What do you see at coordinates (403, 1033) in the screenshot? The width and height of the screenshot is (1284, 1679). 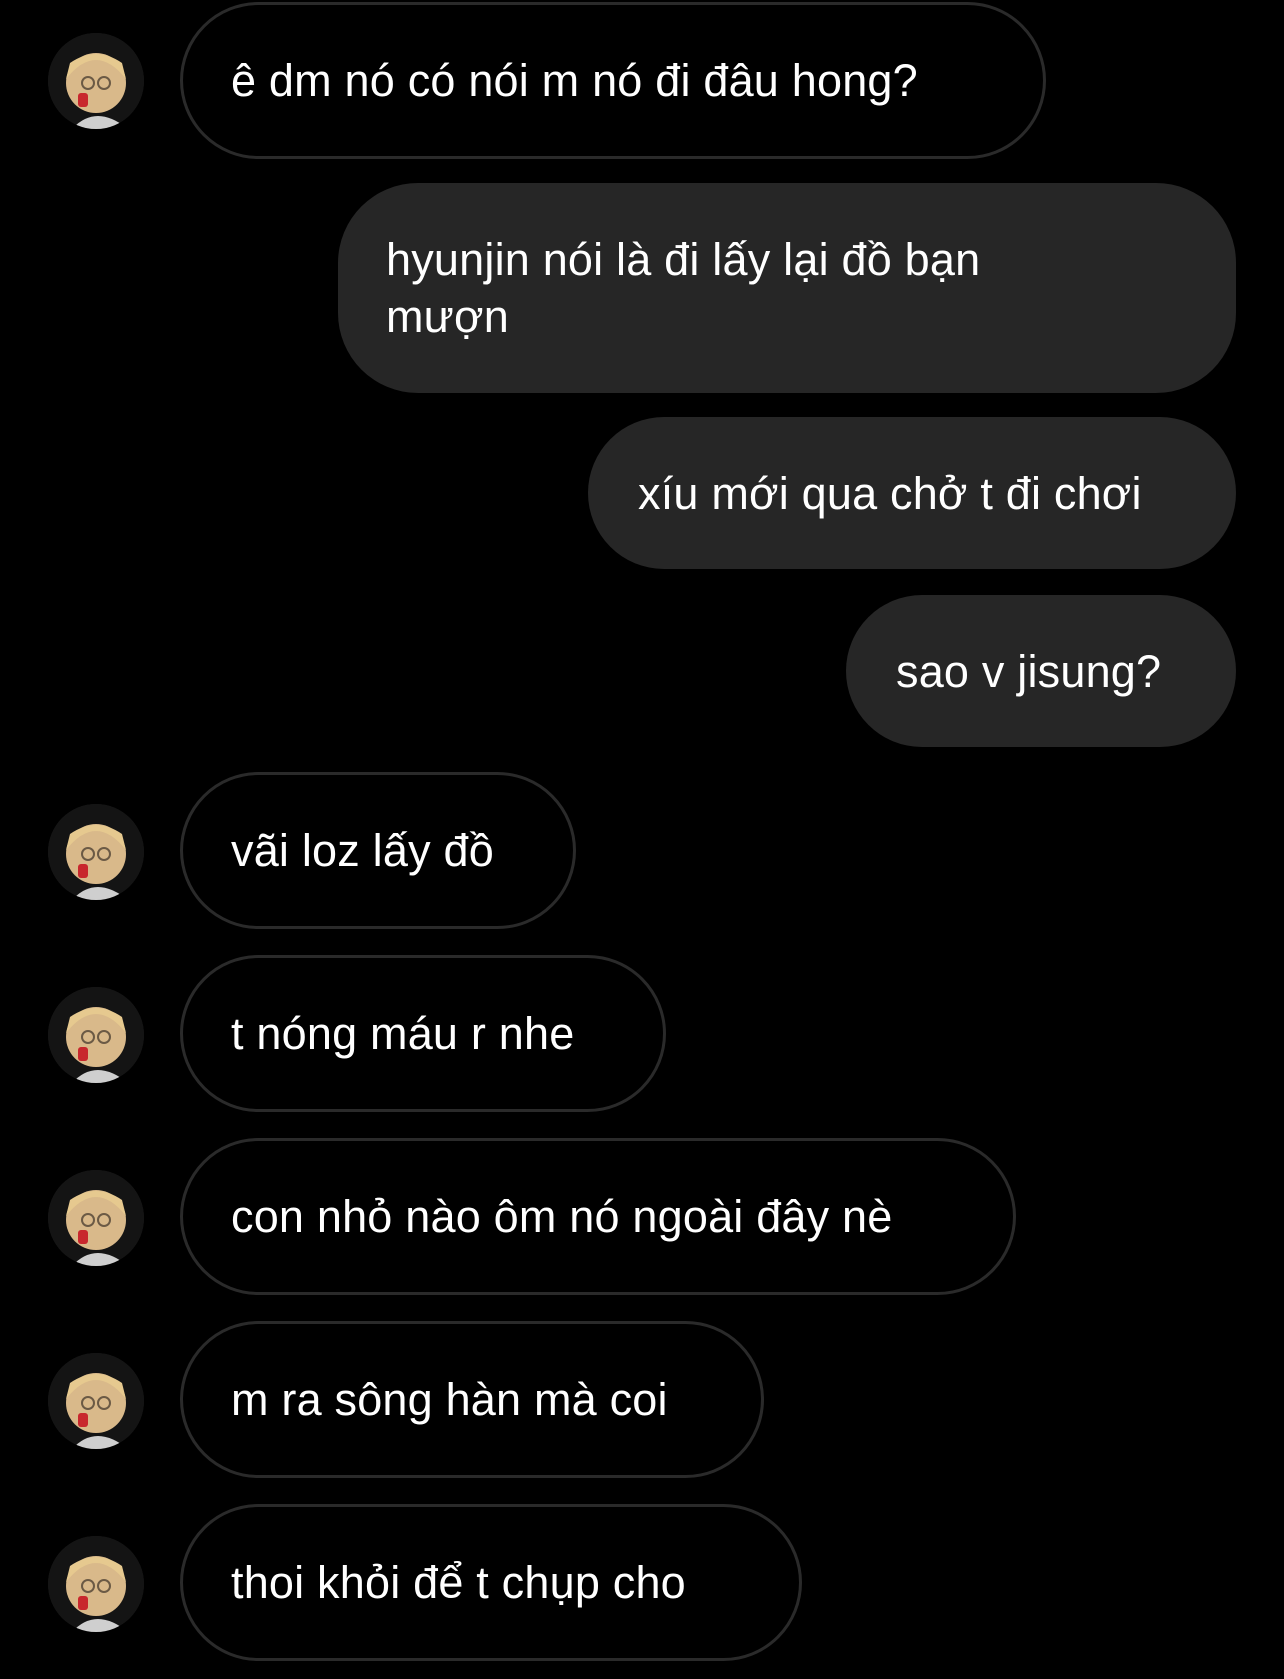 I see `message-text: t nóng máu r nhe` at bounding box center [403, 1033].